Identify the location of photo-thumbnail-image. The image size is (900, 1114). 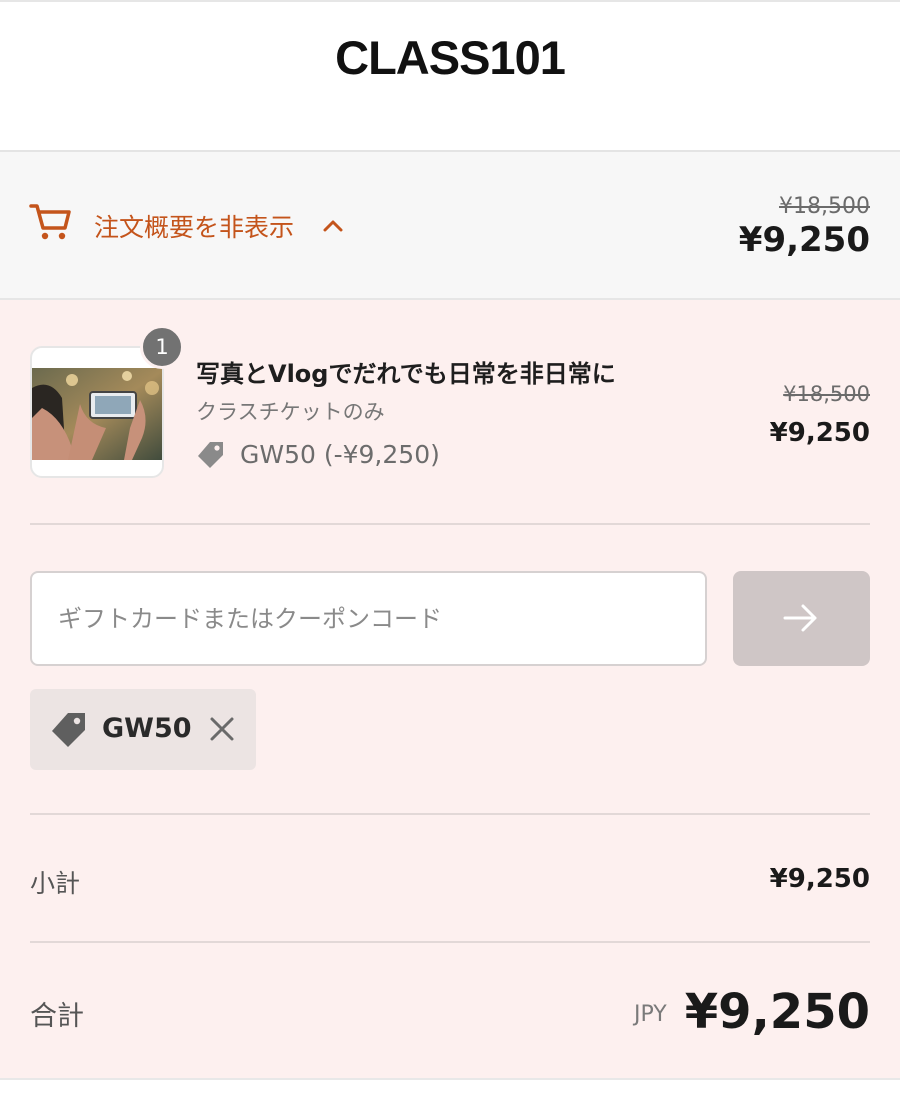
(97, 414).